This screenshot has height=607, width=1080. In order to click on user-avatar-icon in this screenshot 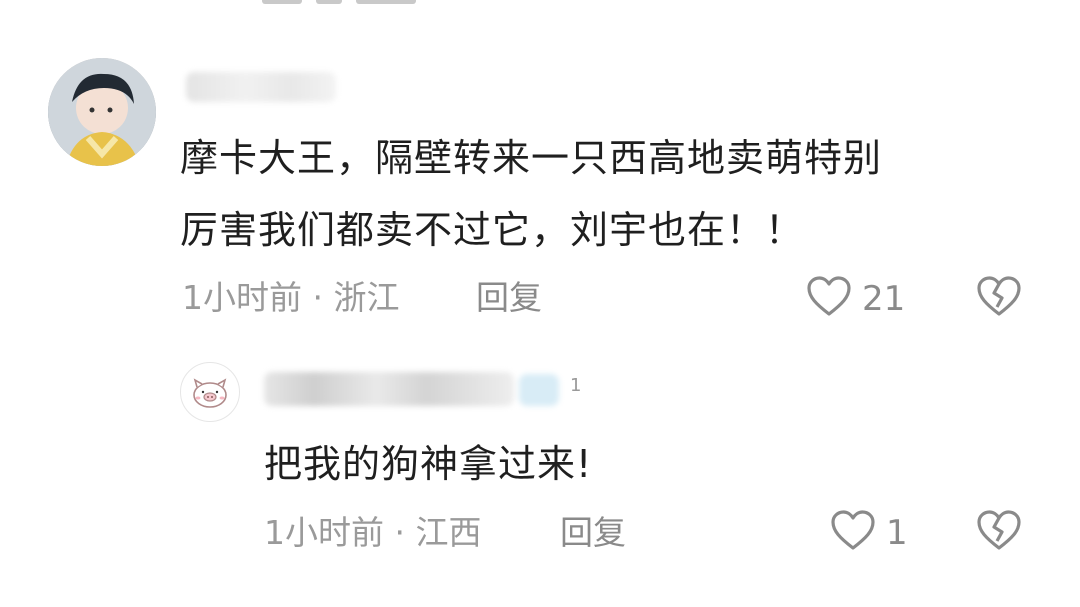, I will do `click(102, 112)`.